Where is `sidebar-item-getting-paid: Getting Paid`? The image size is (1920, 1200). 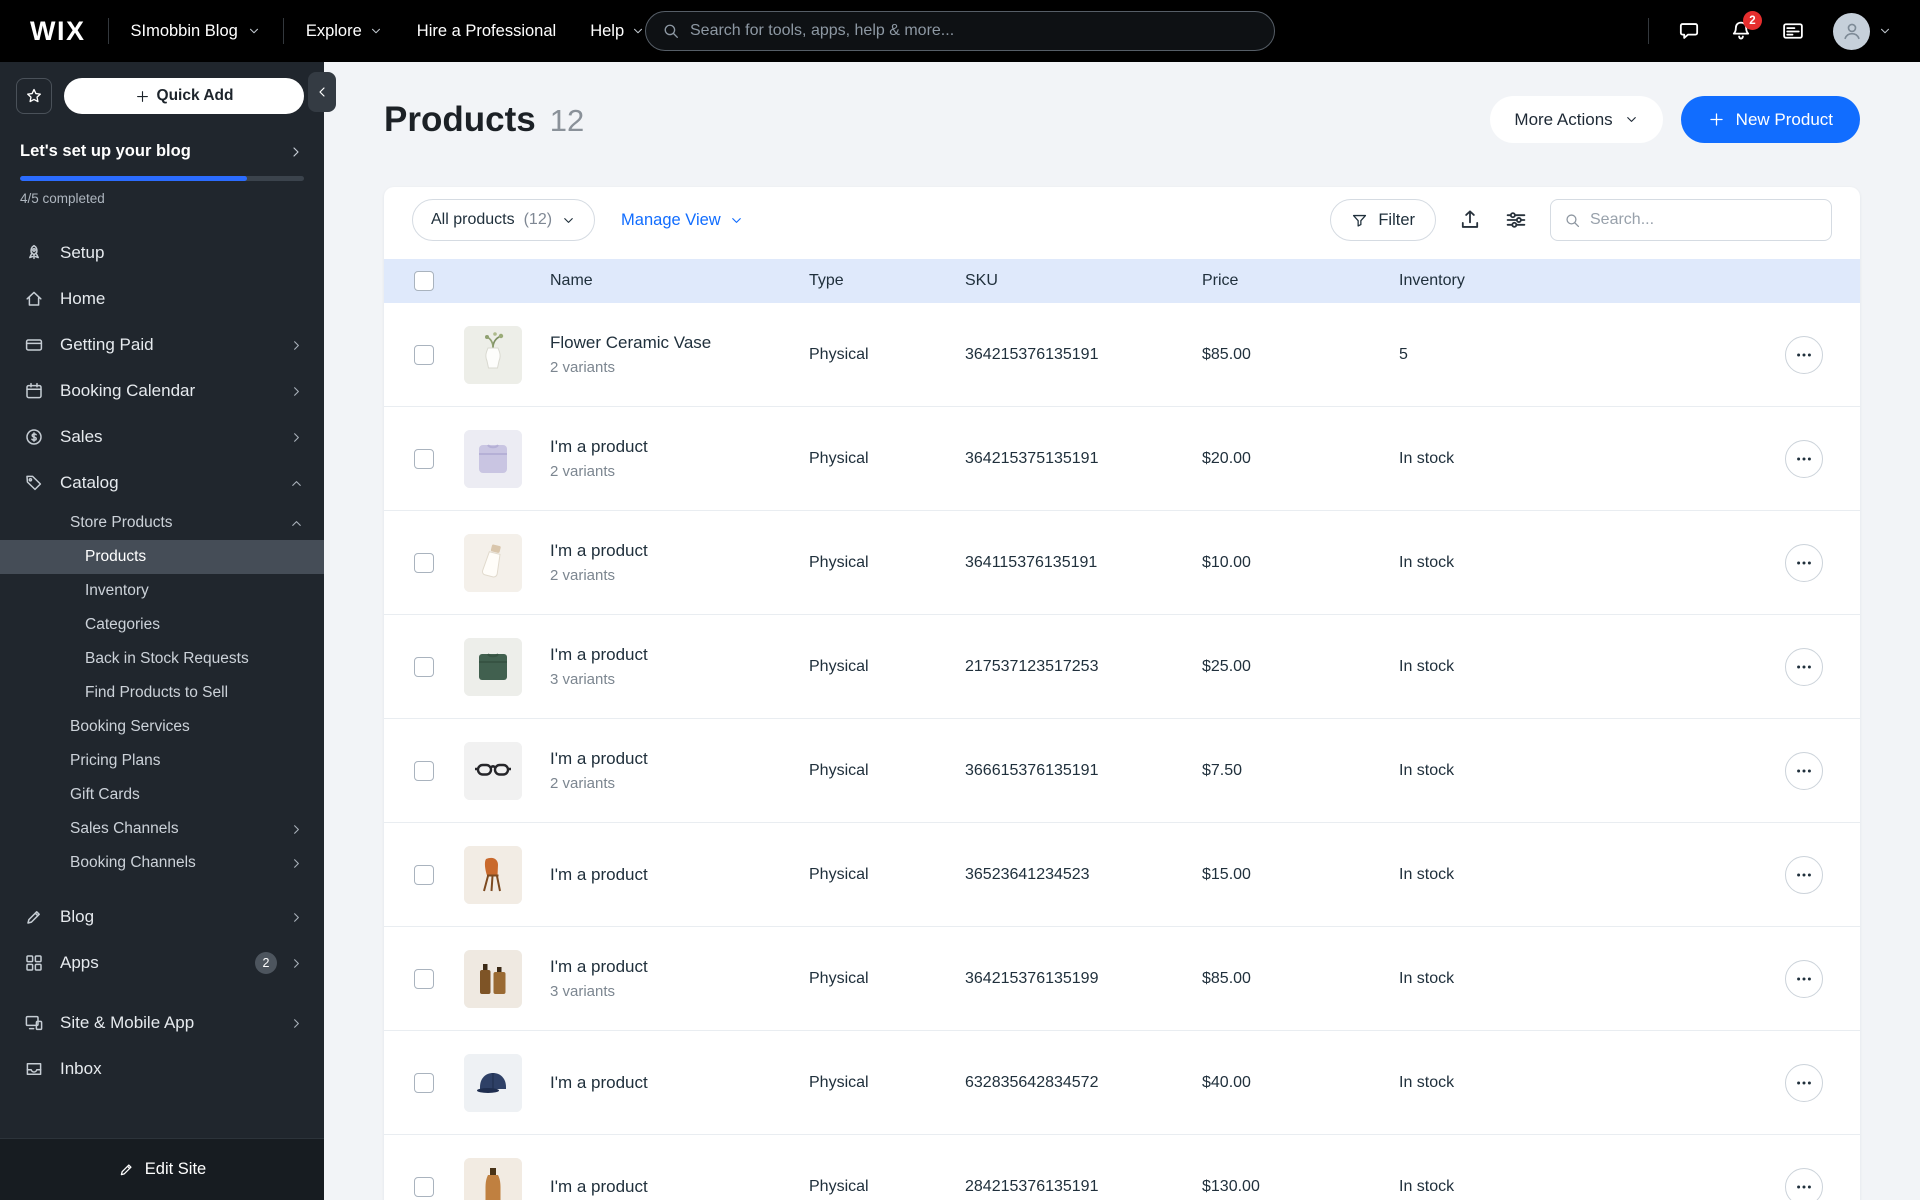
sidebar-item-getting-paid: Getting Paid is located at coordinates (162, 345).